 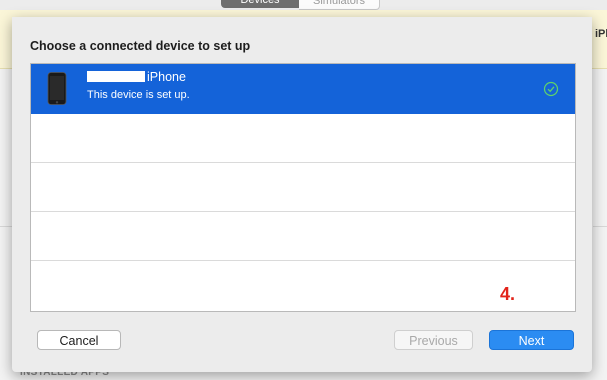 I want to click on previous-button: Previous, so click(x=433, y=340).